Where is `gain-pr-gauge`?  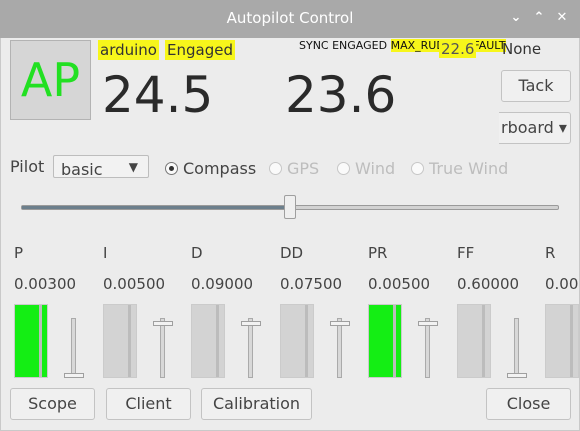
gain-pr-gauge is located at coordinates (385, 341).